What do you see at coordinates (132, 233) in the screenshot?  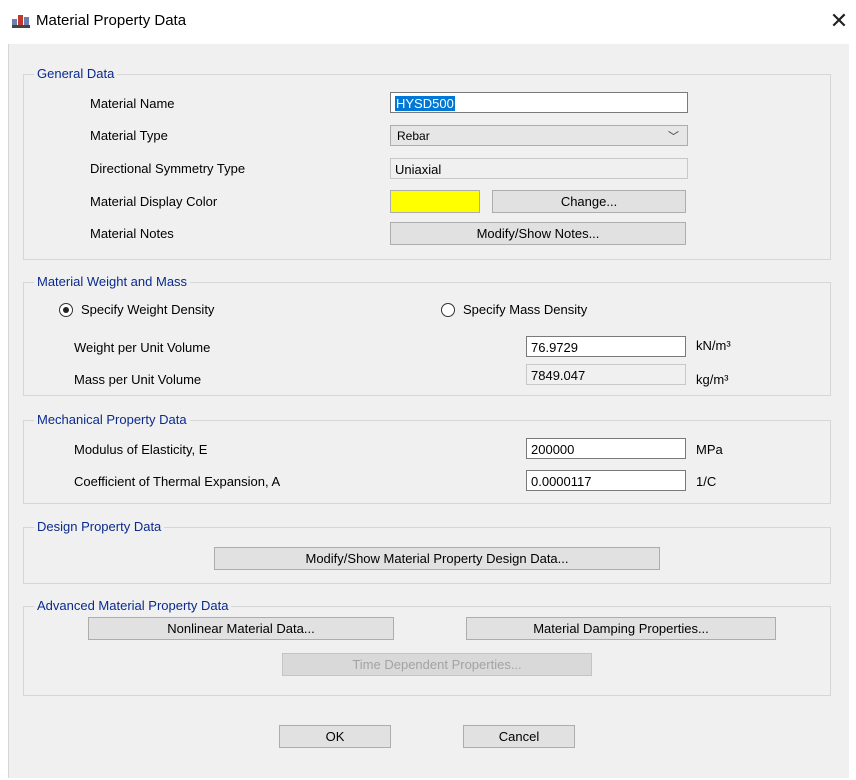 I see `material-notes-label: Material Notes` at bounding box center [132, 233].